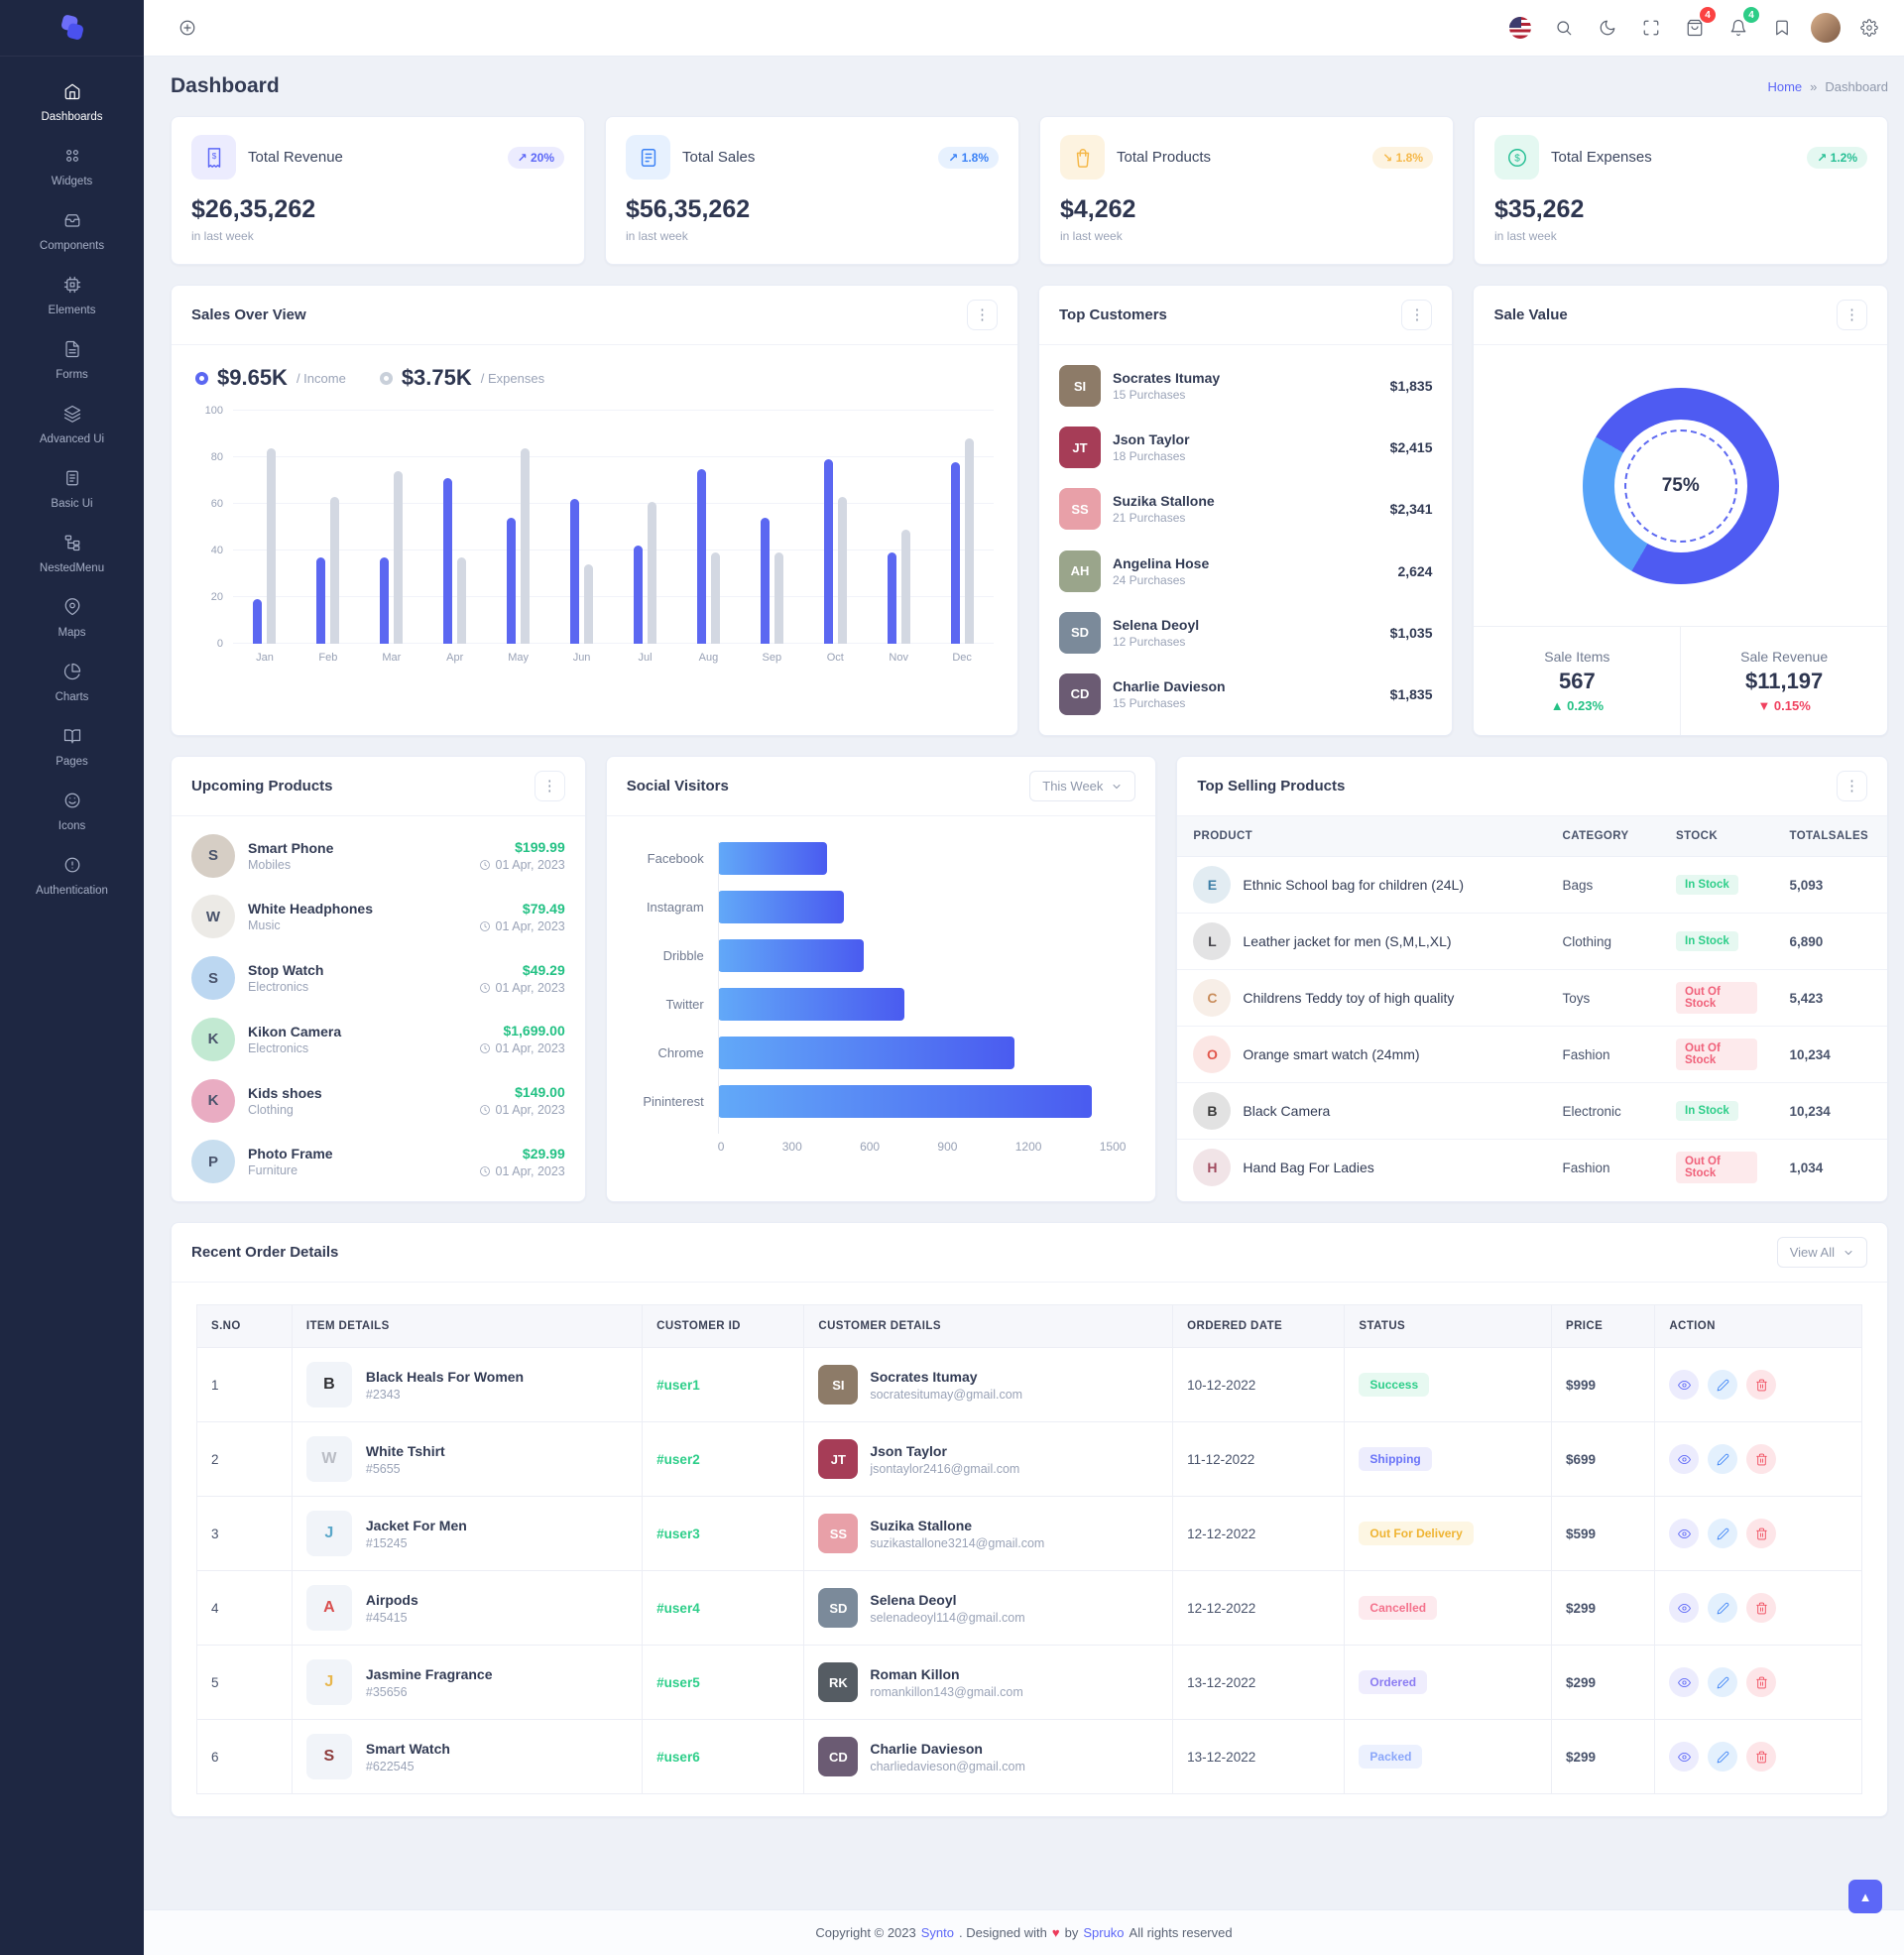 This screenshot has height=1955, width=1904. What do you see at coordinates (1082, 786) in the screenshot?
I see `social-visitors-filter-dropdown: This Week` at bounding box center [1082, 786].